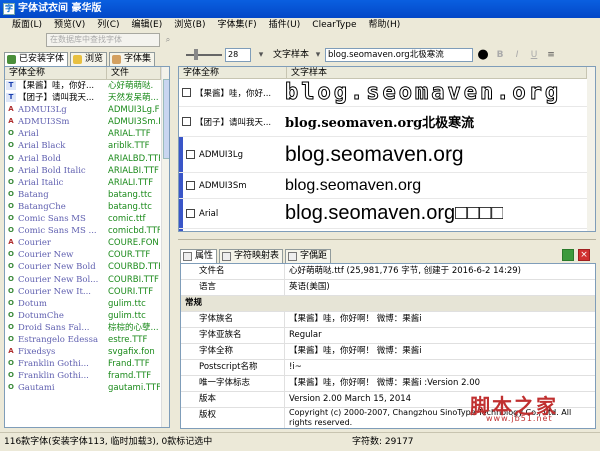  Describe the element at coordinates (500, 55) in the screenshot. I see `bold-button: B` at that location.